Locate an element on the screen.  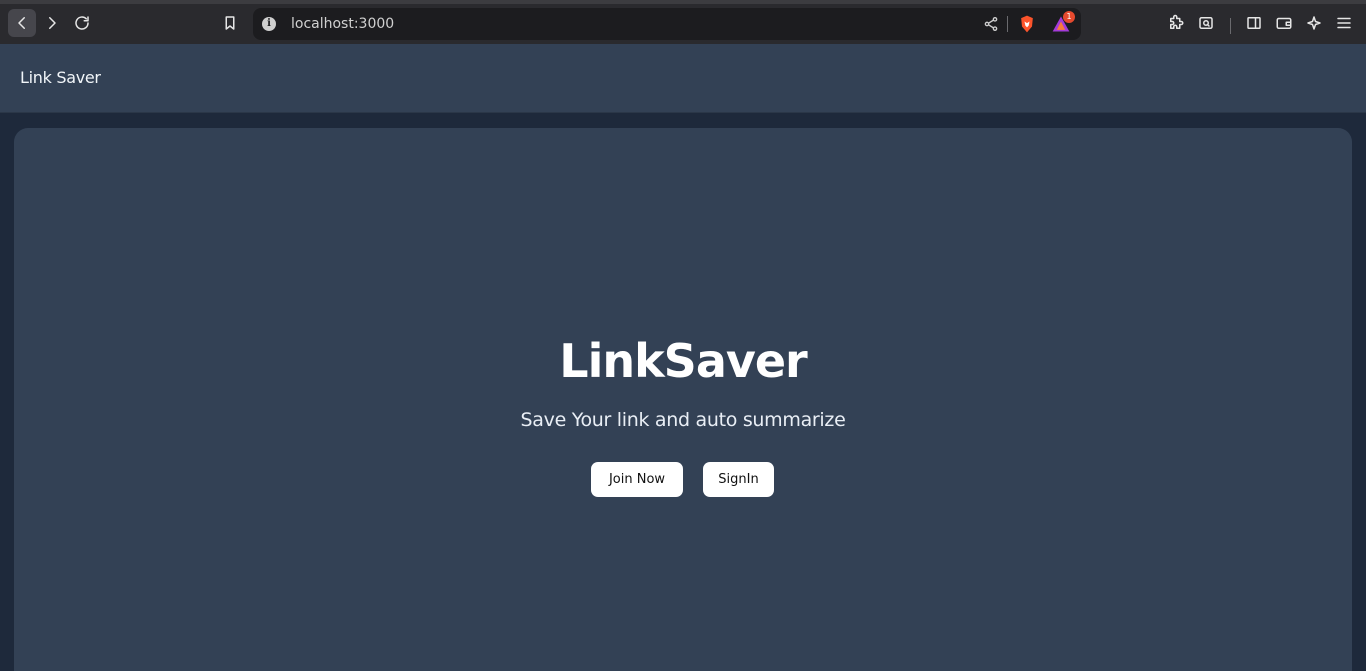
back-icon is located at coordinates (21, 23).